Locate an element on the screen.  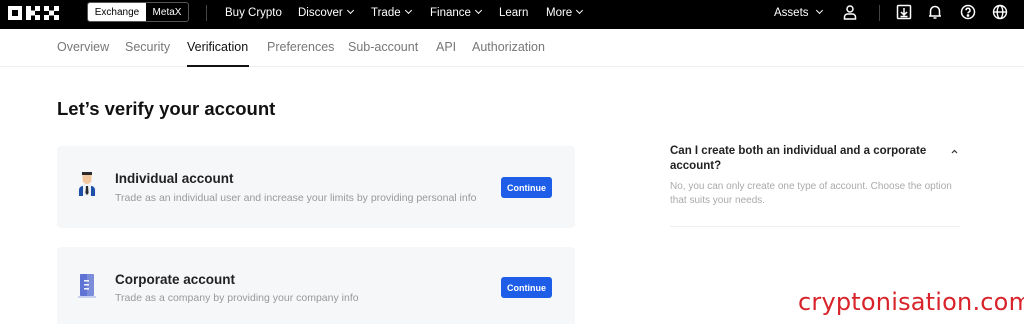
nav-assets: Assets is located at coordinates (798, 13).